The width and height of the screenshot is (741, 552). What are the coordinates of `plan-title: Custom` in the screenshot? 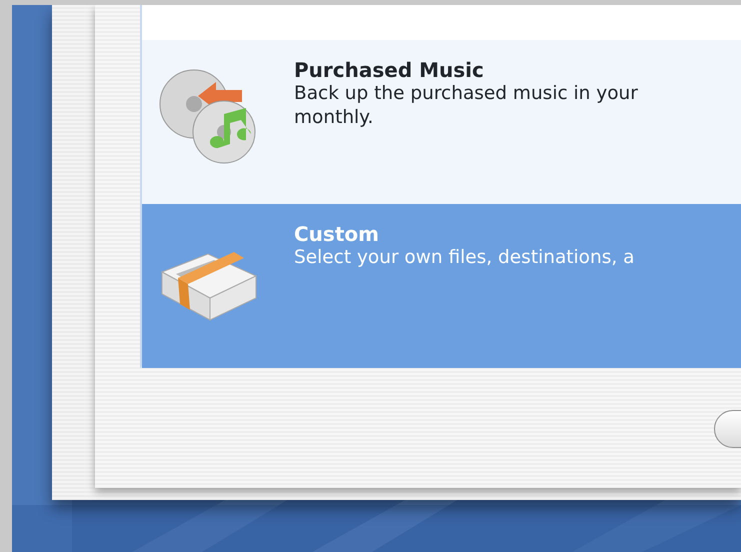 It's located at (337, 234).